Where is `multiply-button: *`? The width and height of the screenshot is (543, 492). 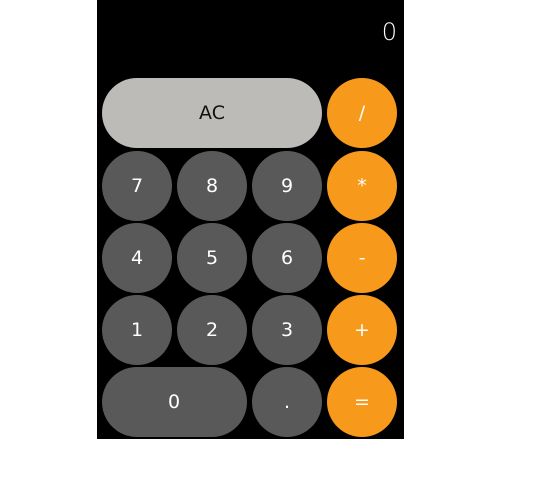
multiply-button: * is located at coordinates (362, 186).